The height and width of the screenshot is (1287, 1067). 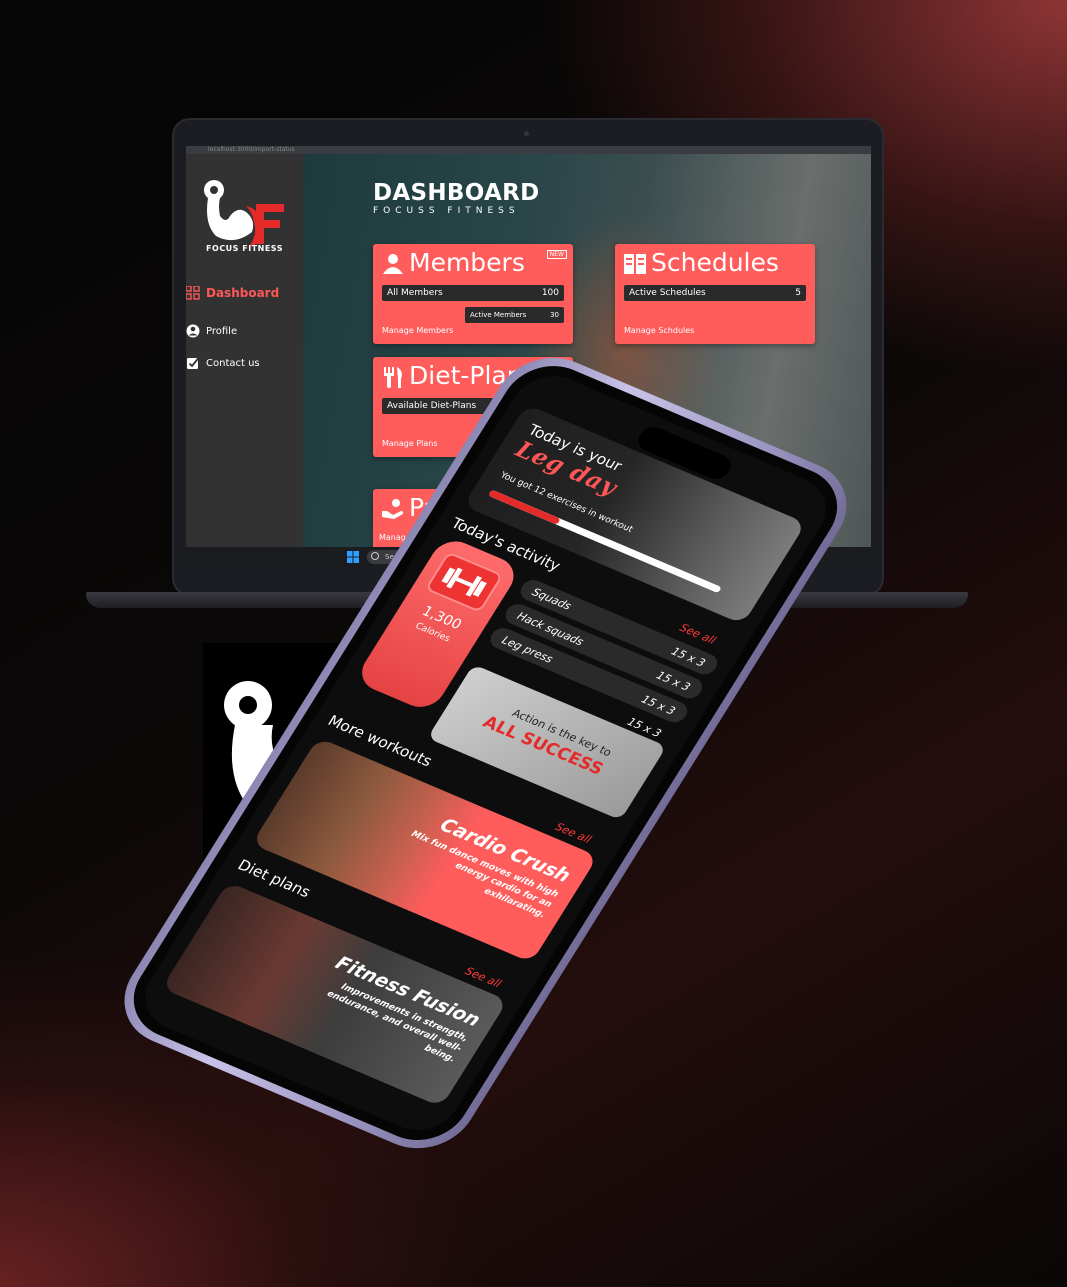 What do you see at coordinates (715, 262) in the screenshot?
I see `card-title: Schedules` at bounding box center [715, 262].